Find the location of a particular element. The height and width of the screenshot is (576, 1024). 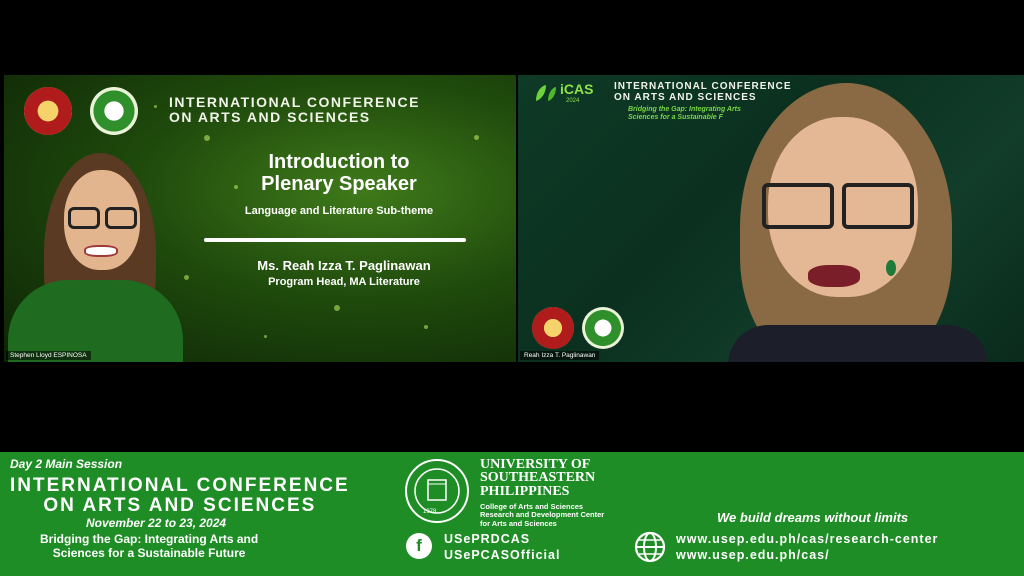

website-link-cas: www.usep.edu.ph/cas/ is located at coordinates (807, 556).